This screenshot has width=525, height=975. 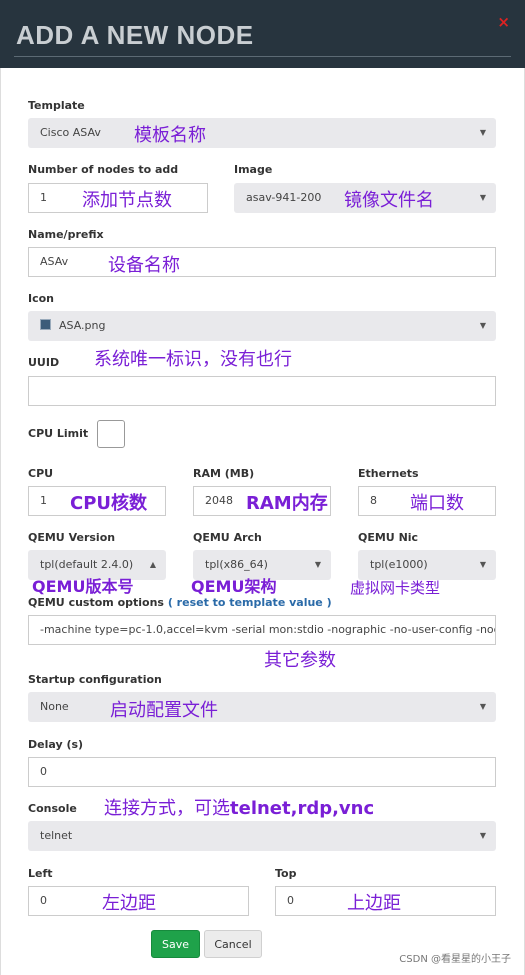 I want to click on qemu-nic-select: tpl(e1000) ▼, so click(x=427, y=565).